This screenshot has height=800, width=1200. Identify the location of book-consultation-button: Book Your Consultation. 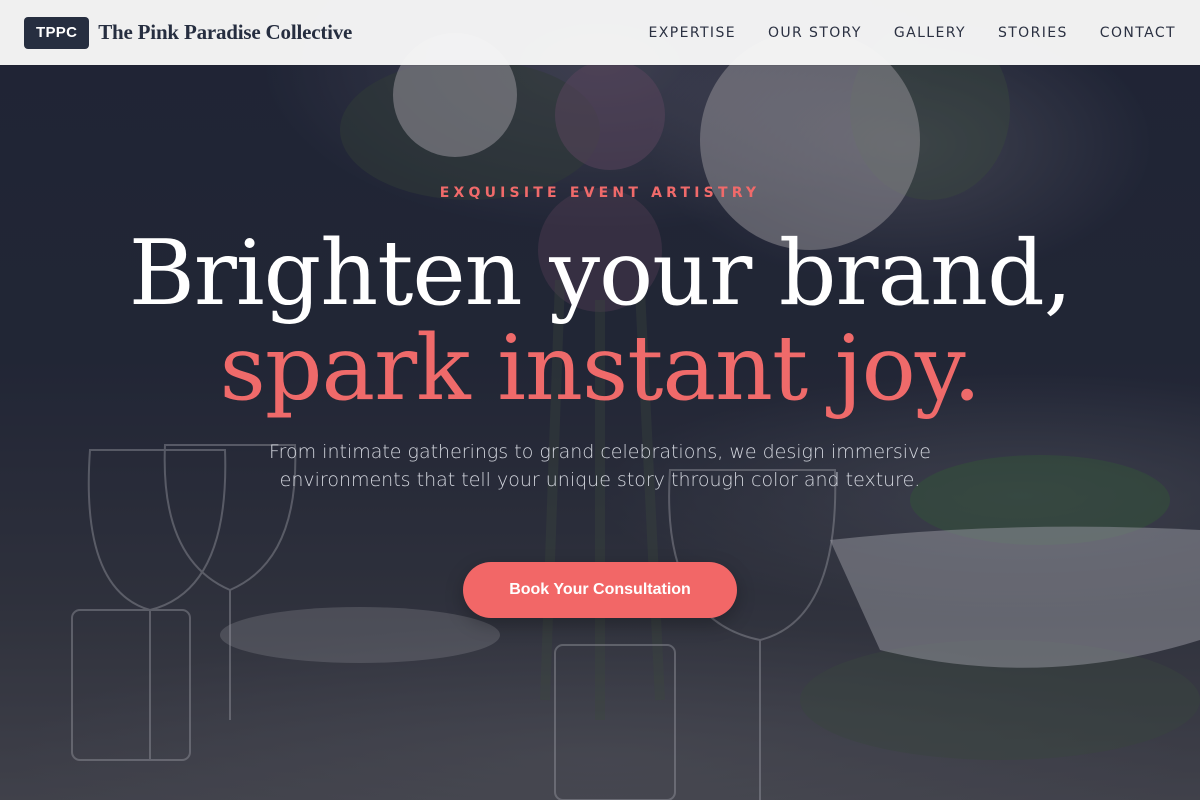
(600, 590).